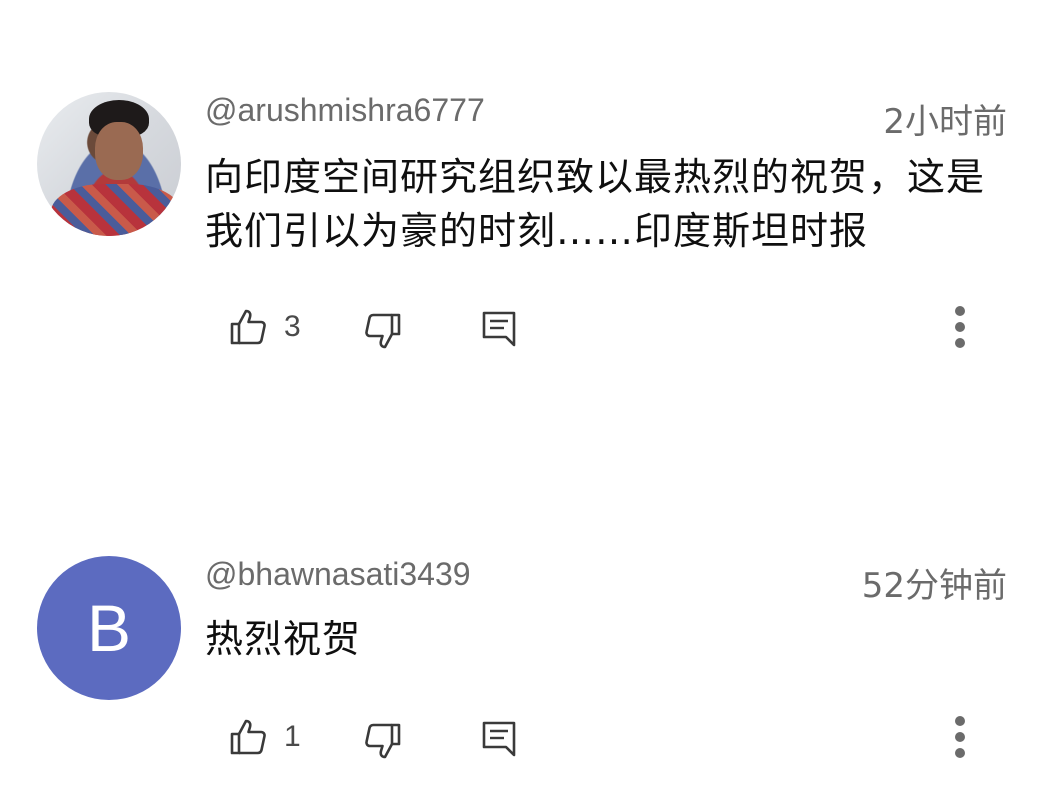 This screenshot has width=1059, height=787. I want to click on avatar, so click(109, 164).